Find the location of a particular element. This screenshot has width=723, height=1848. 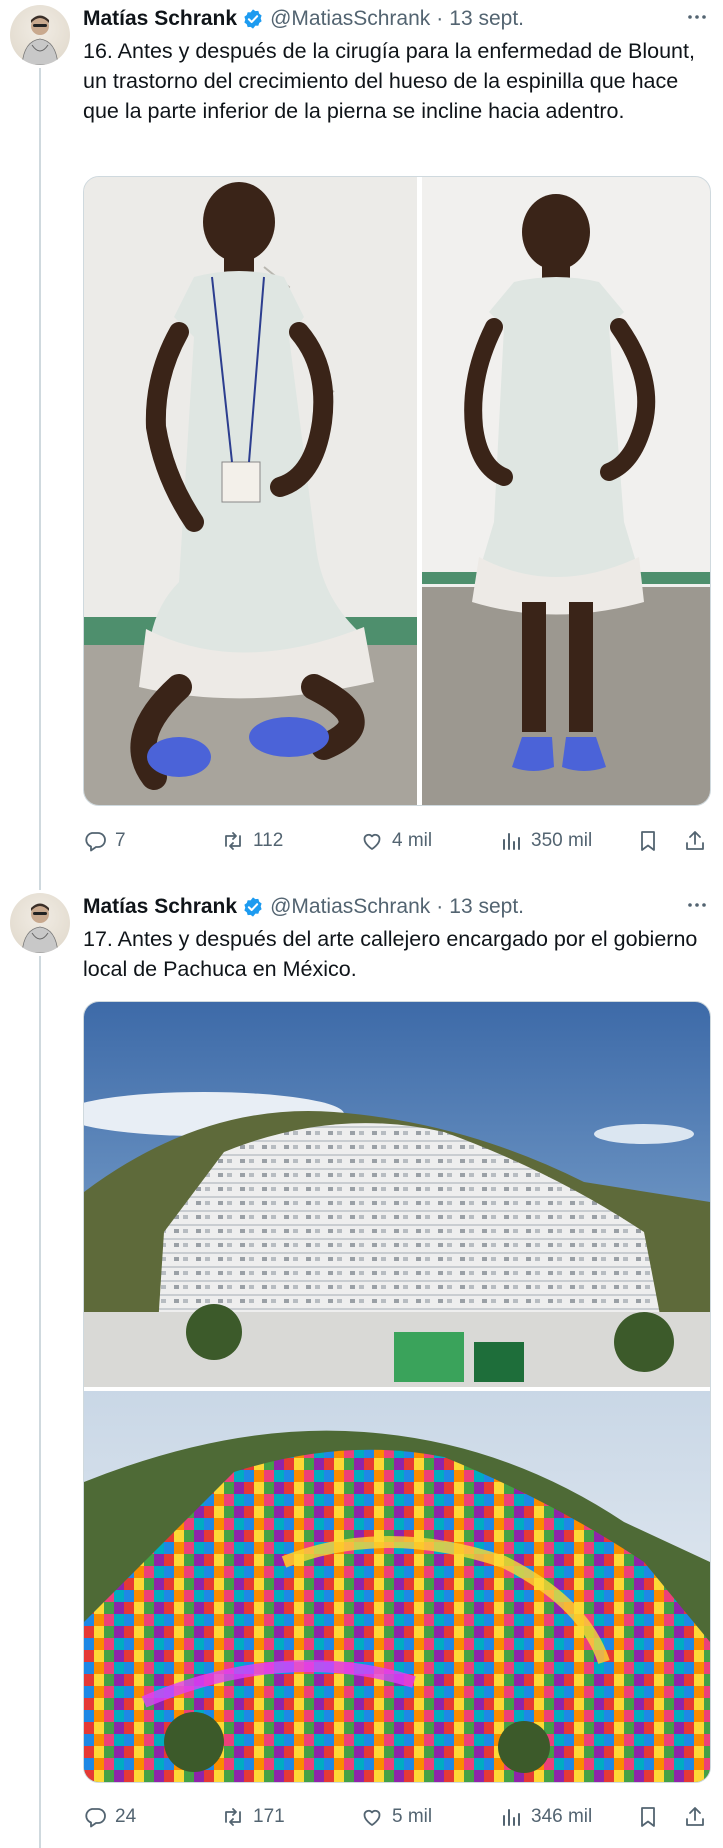

like-button: 4 mil is located at coordinates (396, 841).